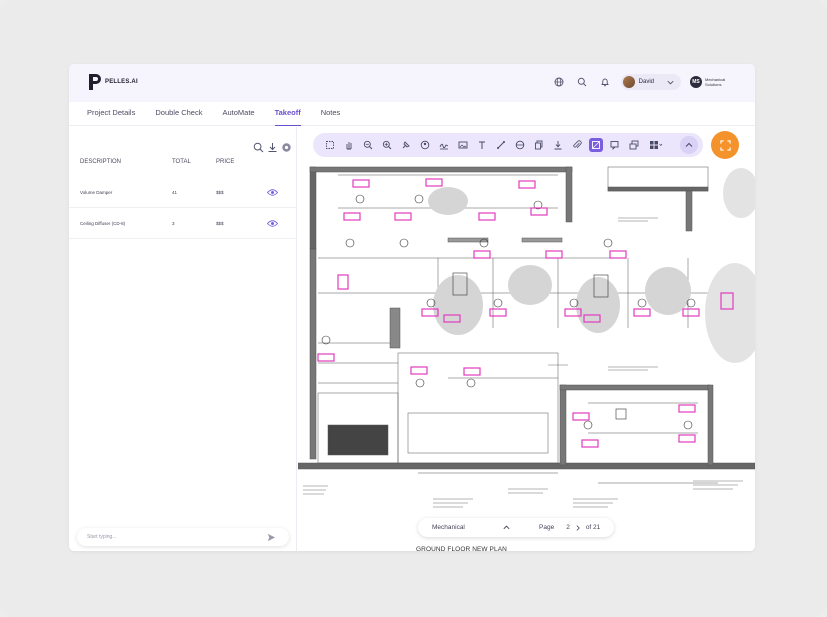 Image resolution: width=827 pixels, height=617 pixels. I want to click on header-actions: David MS Mechanical Solutions, so click(640, 82).